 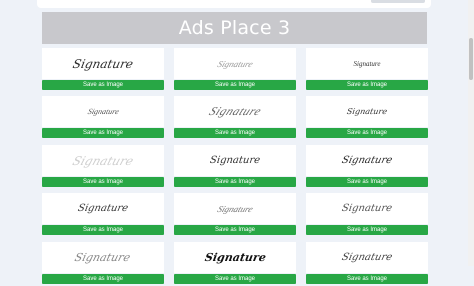 I want to click on ads-banner: Ads Place 3, so click(x=234, y=28).